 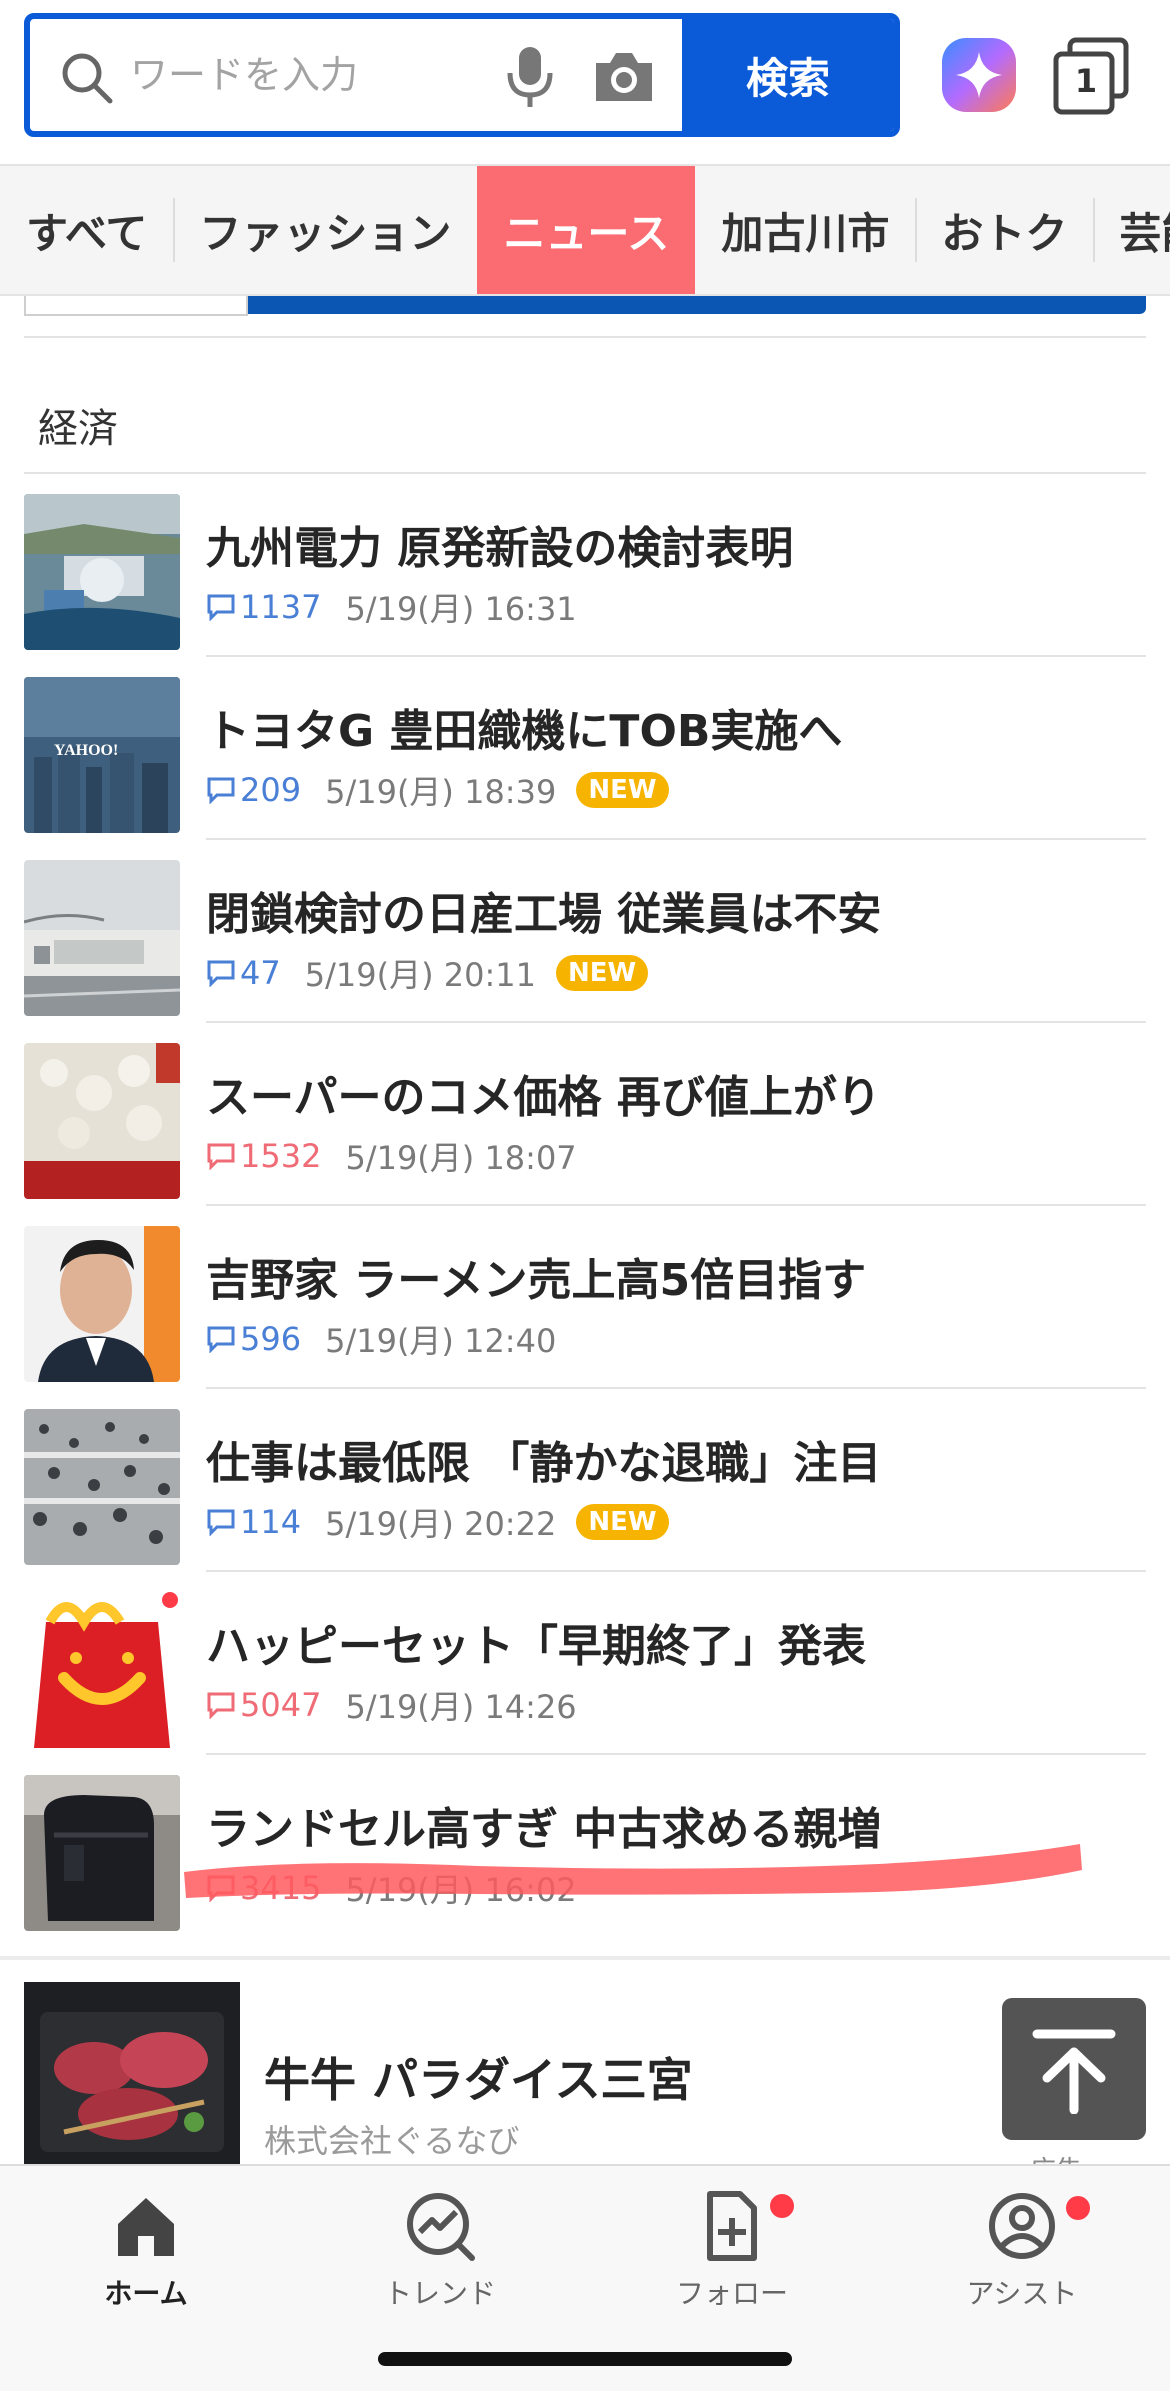 What do you see at coordinates (544, 1463) in the screenshot?
I see `news-title: 仕事は最低限 「静かな退職」注目` at bounding box center [544, 1463].